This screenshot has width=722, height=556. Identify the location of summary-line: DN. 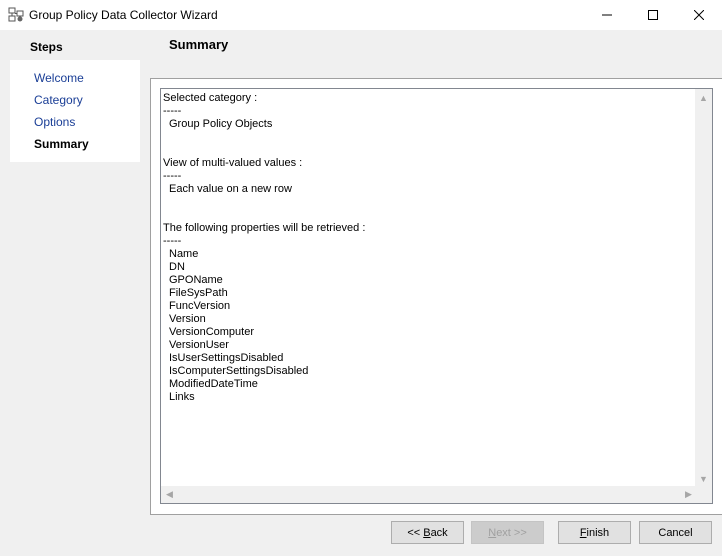
(177, 267).